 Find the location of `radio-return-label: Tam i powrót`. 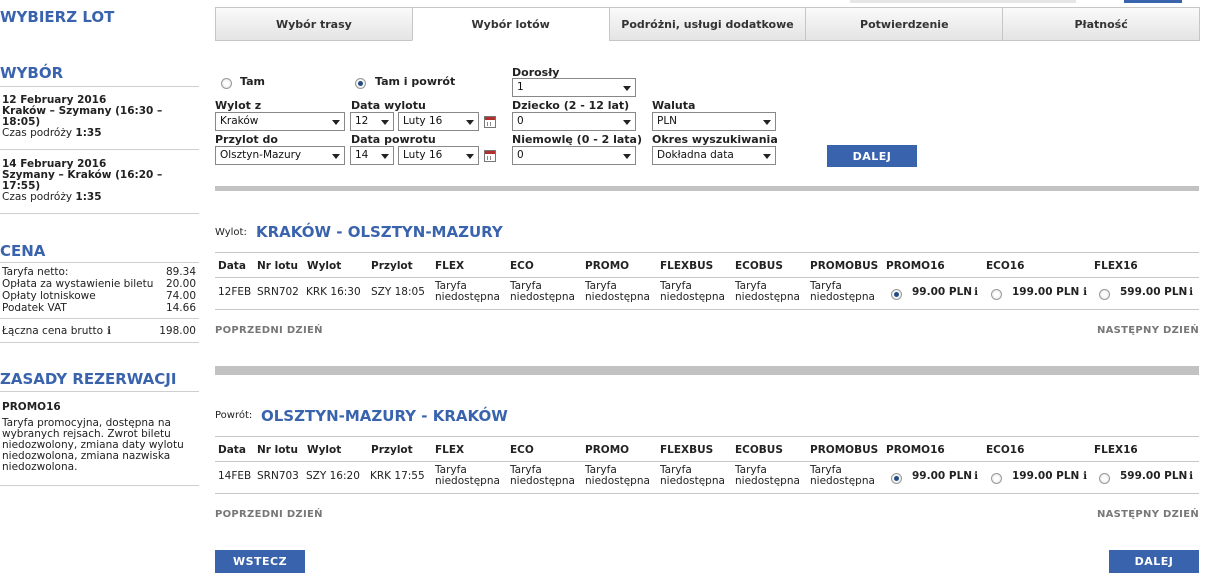

radio-return-label: Tam i powrót is located at coordinates (415, 81).